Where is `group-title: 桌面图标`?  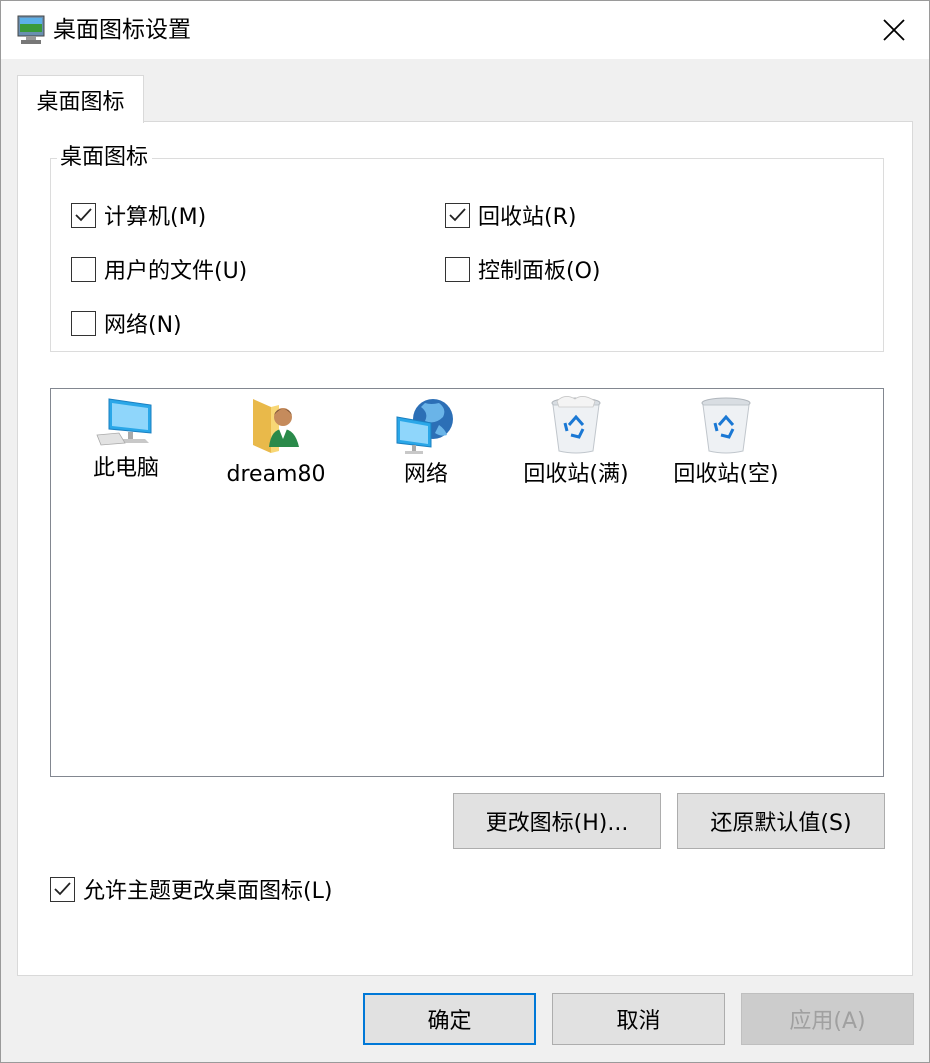 group-title: 桌面图标 is located at coordinates (105, 158).